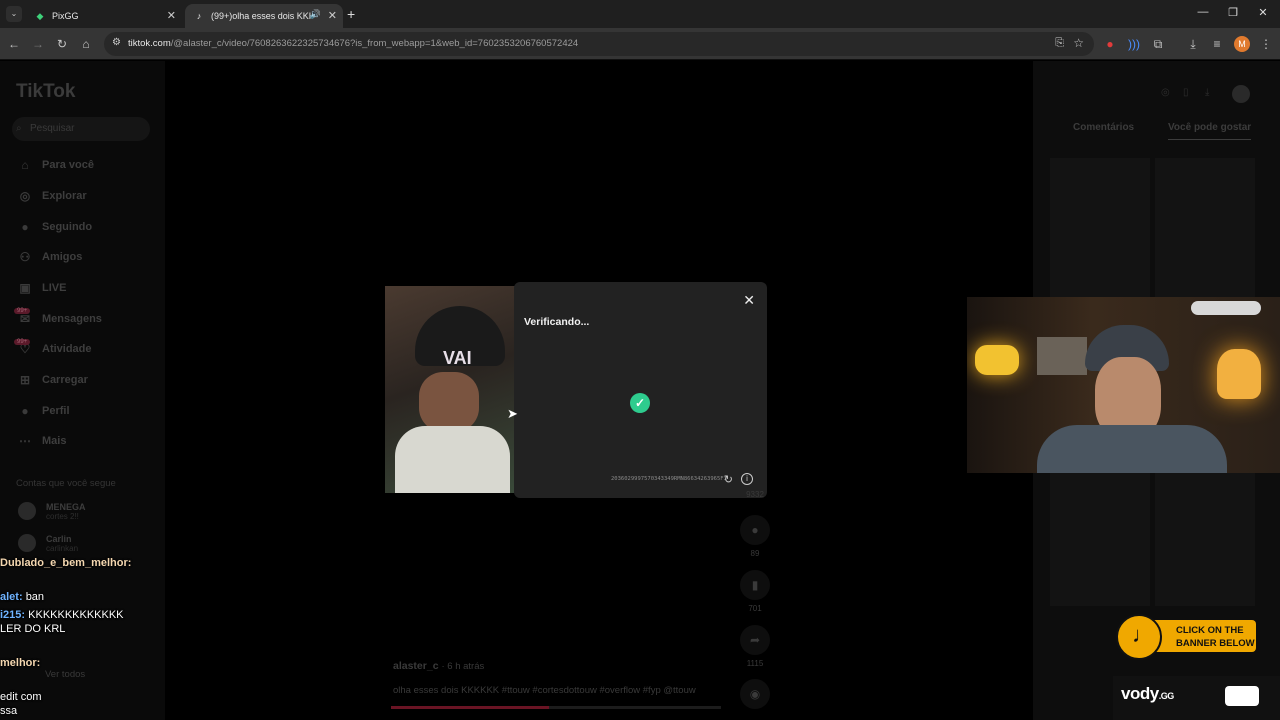  What do you see at coordinates (19, 128) in the screenshot?
I see `search-icon: ⌕` at bounding box center [19, 128].